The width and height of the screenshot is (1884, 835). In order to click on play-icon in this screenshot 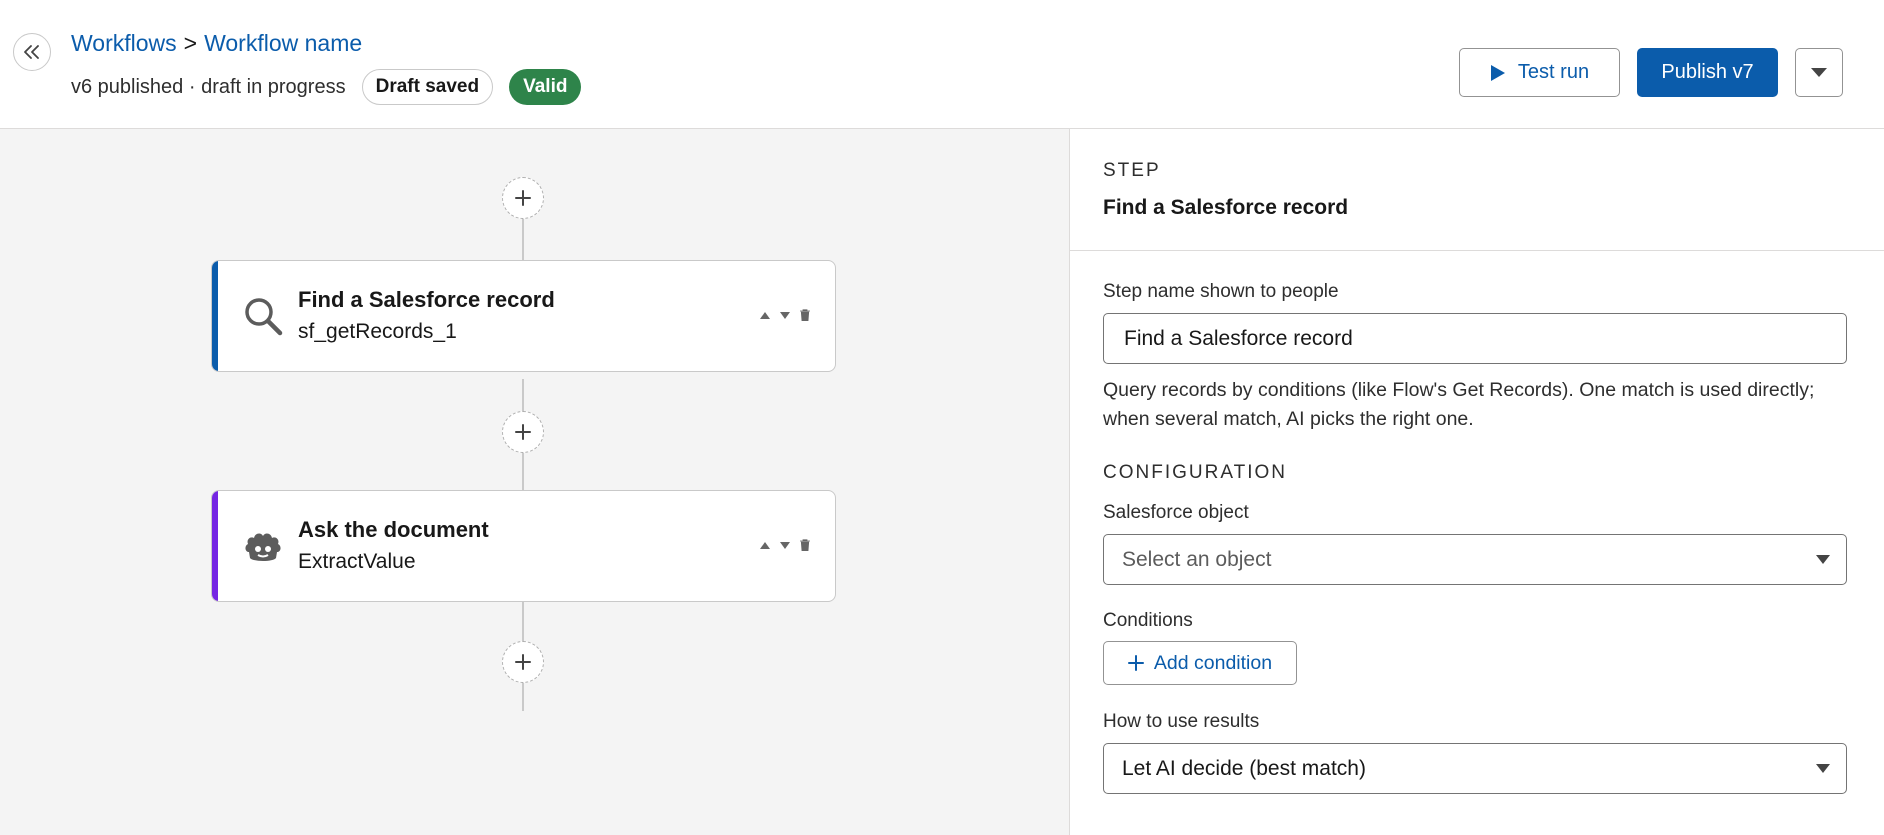, I will do `click(1497, 72)`.